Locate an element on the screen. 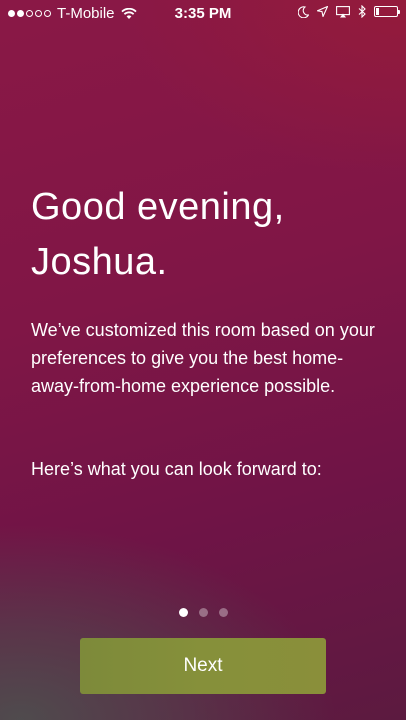 This screenshot has height=720, width=406. page-indicator is located at coordinates (203, 612).